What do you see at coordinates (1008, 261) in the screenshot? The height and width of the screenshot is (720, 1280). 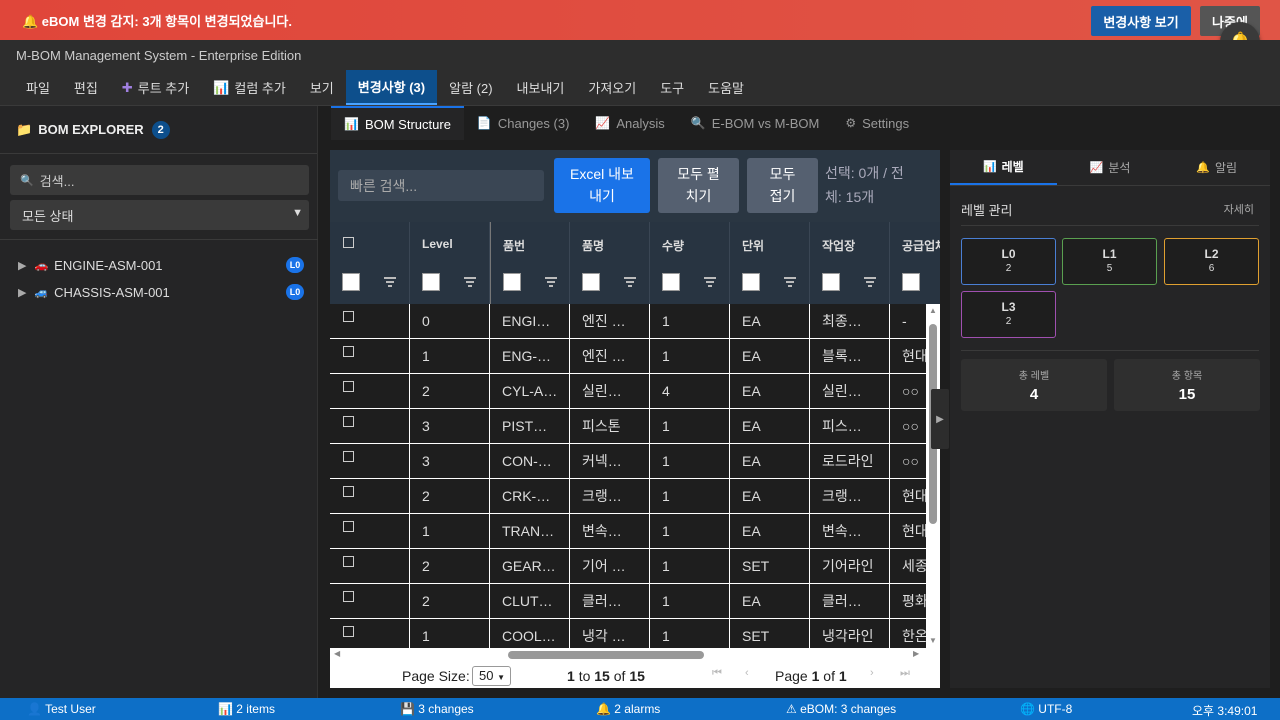 I see `level-card-l0: L0 2` at bounding box center [1008, 261].